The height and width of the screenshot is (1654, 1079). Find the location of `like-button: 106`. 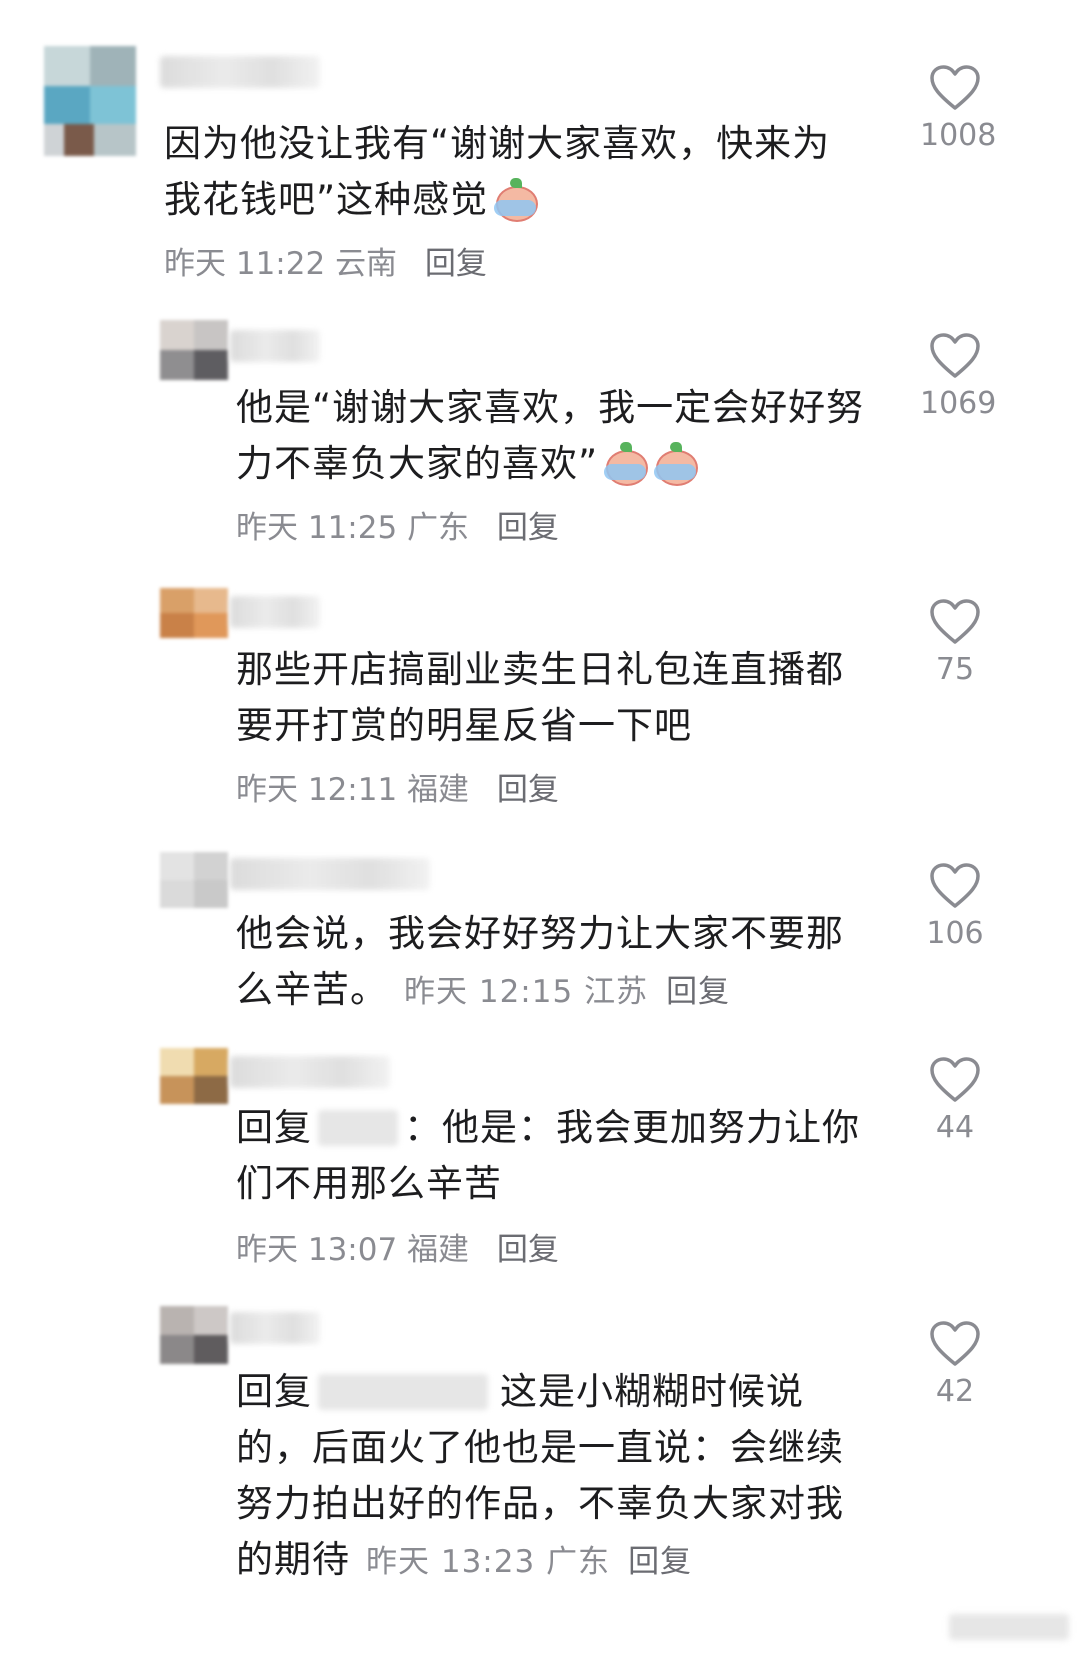

like-button: 106 is located at coordinates (955, 906).